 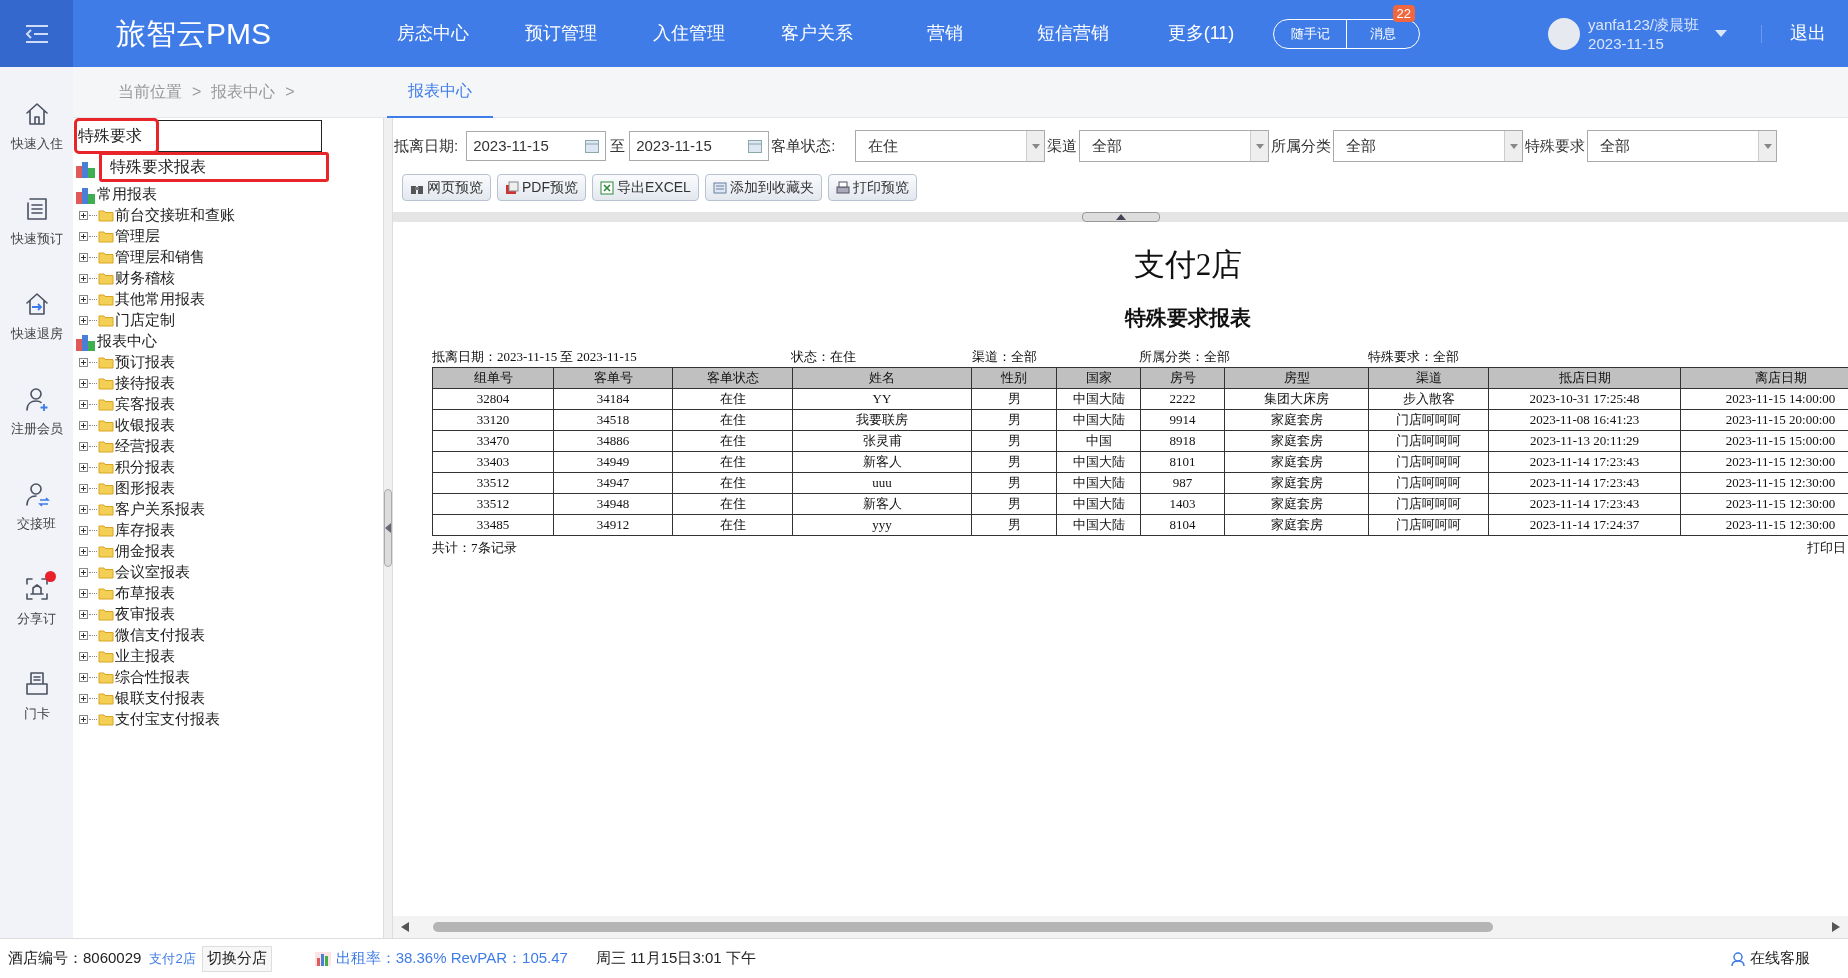 What do you see at coordinates (160, 635) in the screenshot?
I see `tree-node: 微信支付报表` at bounding box center [160, 635].